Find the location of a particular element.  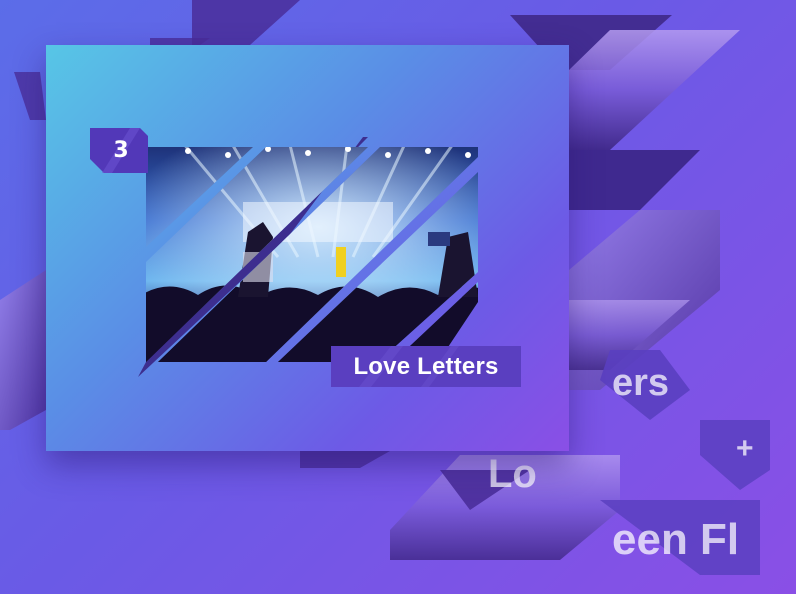

card-title: Love Letters is located at coordinates (426, 366).